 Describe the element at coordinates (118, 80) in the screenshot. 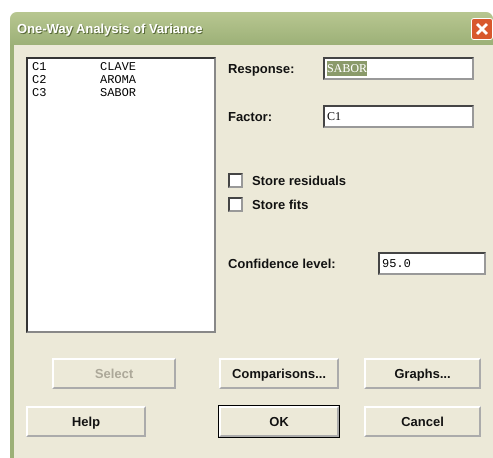

I see `column-name: AROMA` at that location.